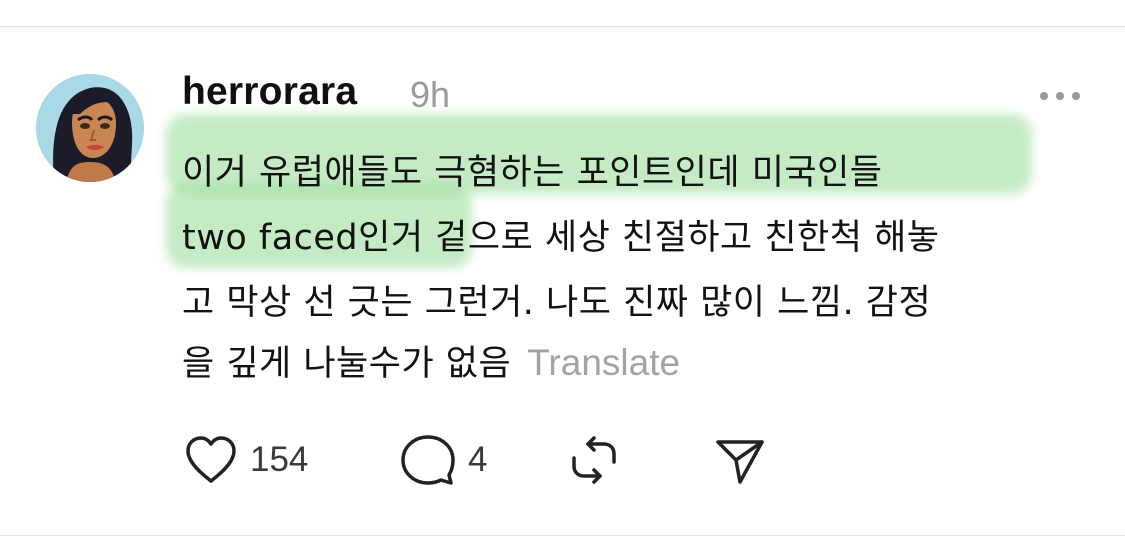 The height and width of the screenshot is (558, 1125). What do you see at coordinates (557, 303) in the screenshot?
I see `post-text-line: 고 막상 선 긋는 그런거. 나도 진짜 많이 느낌. 감정` at bounding box center [557, 303].